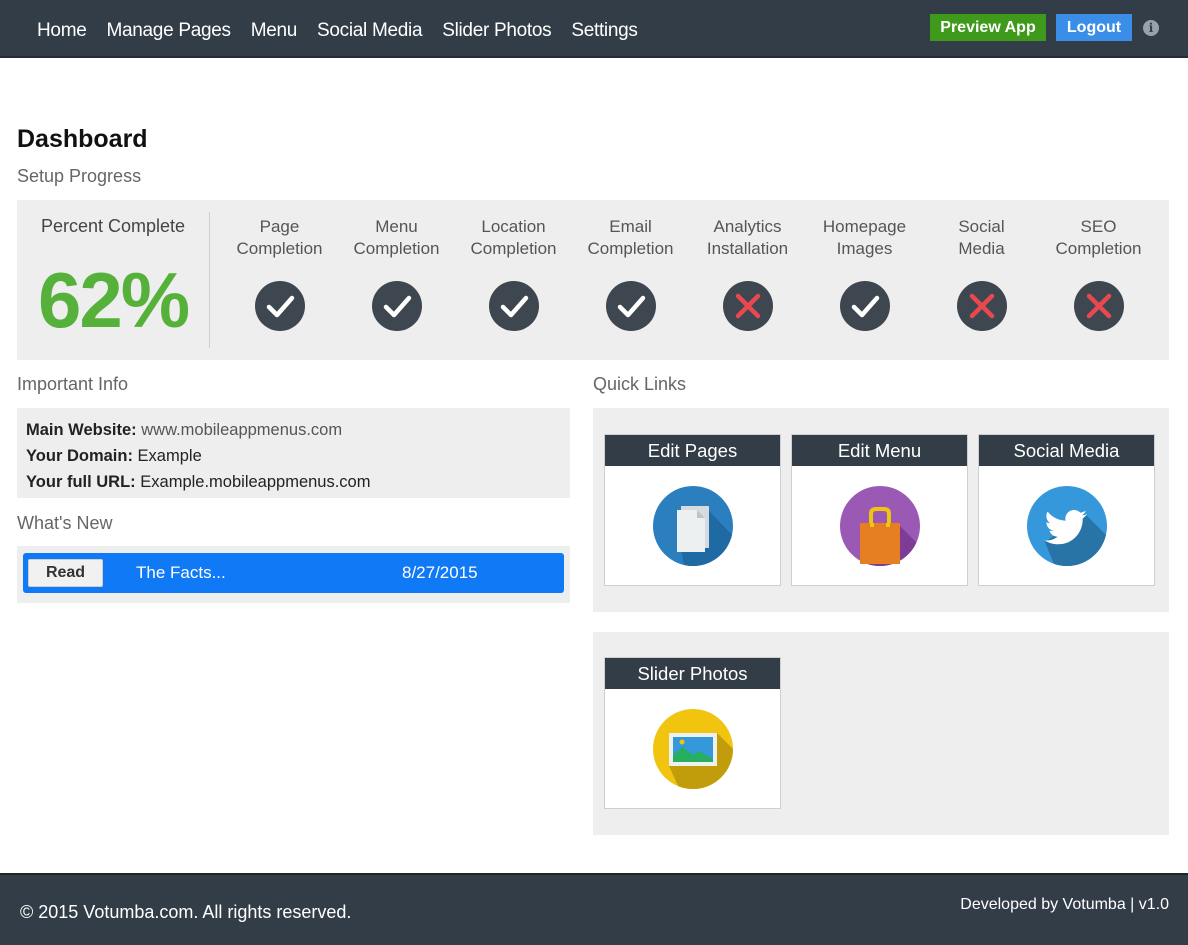  I want to click on progress-step-label-line1: Analytics, so click(747, 226).